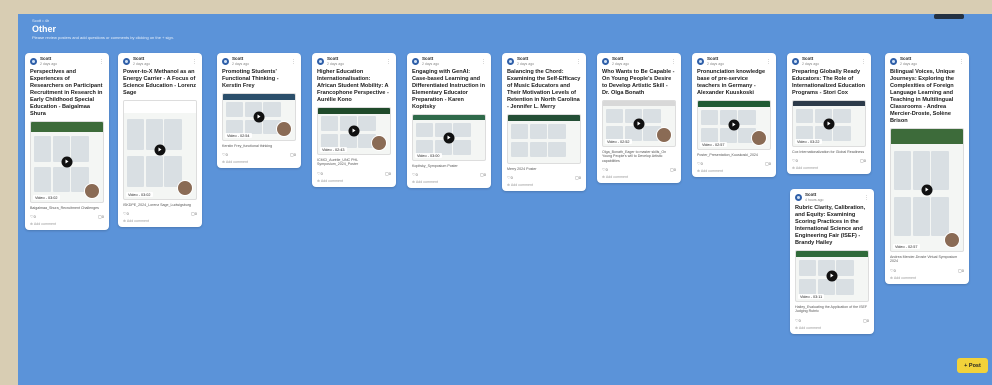  What do you see at coordinates (605, 61) in the screenshot?
I see `avatar-icon` at bounding box center [605, 61].